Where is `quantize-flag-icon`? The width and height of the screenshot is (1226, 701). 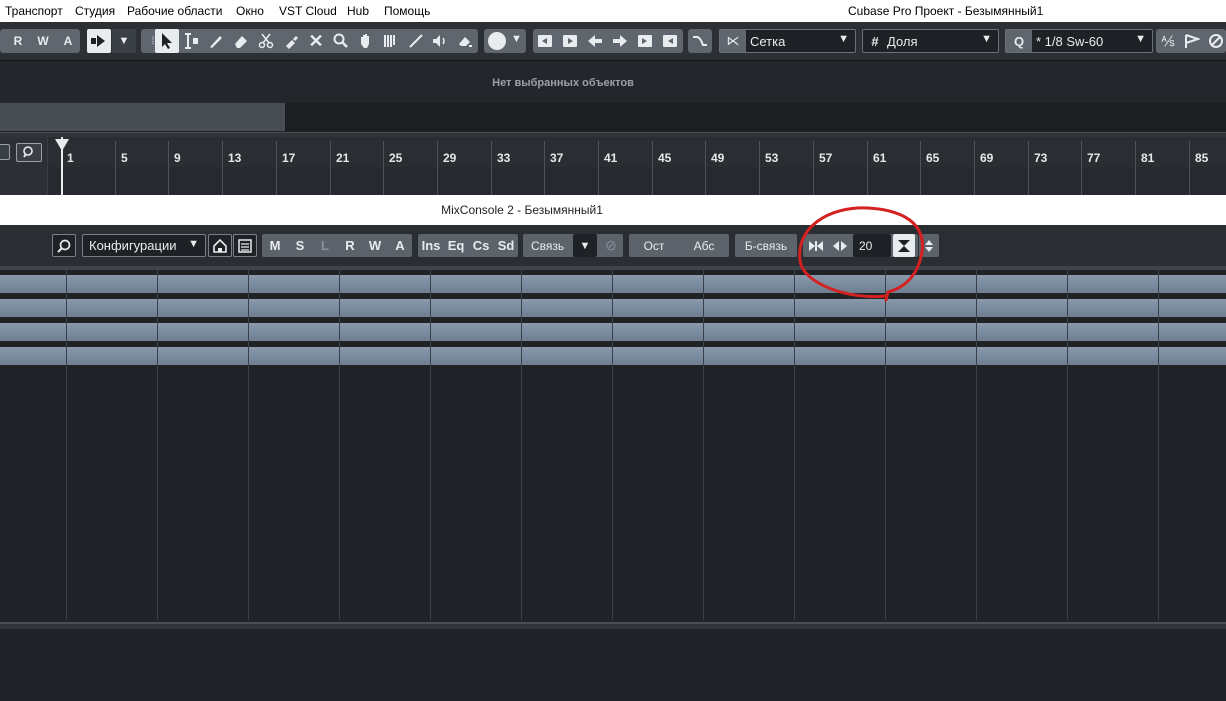 quantize-flag-icon is located at coordinates (1192, 41).